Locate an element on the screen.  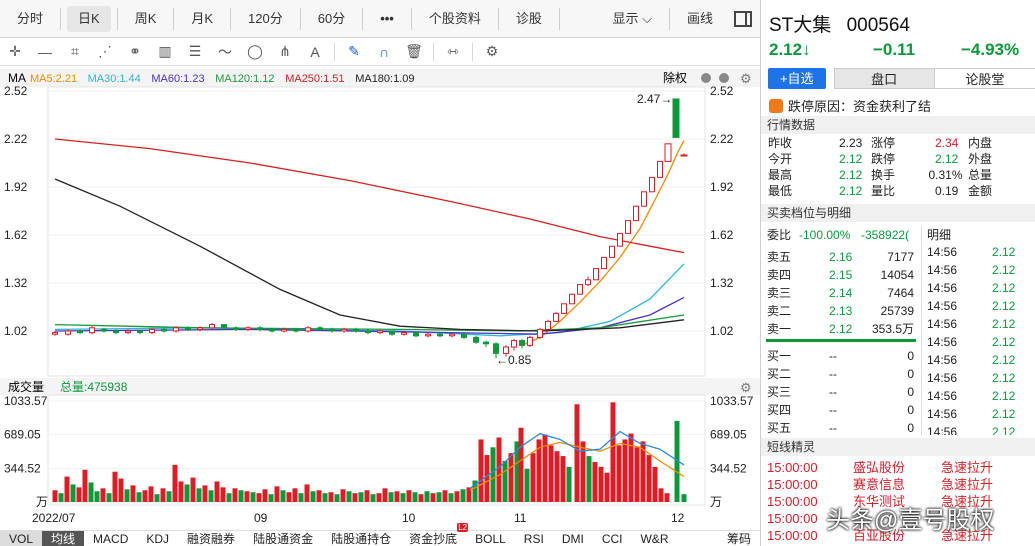
trade-detail-row: 14:56 2.12 is located at coordinates (978, 270).